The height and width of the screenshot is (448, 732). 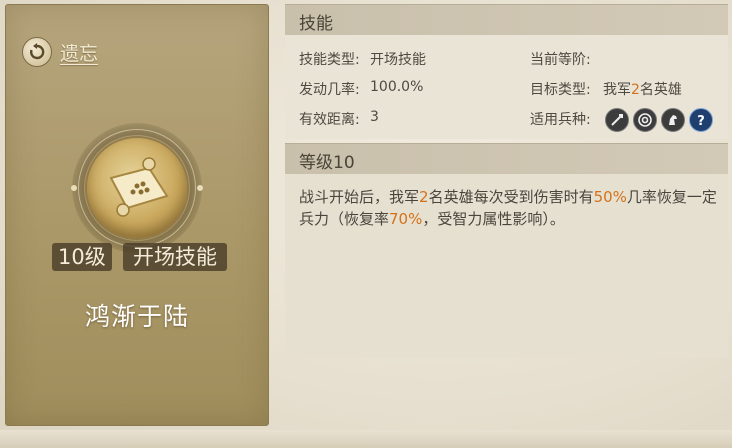 What do you see at coordinates (397, 87) in the screenshot?
I see `trigger-rate-value: 100.0%` at bounding box center [397, 87].